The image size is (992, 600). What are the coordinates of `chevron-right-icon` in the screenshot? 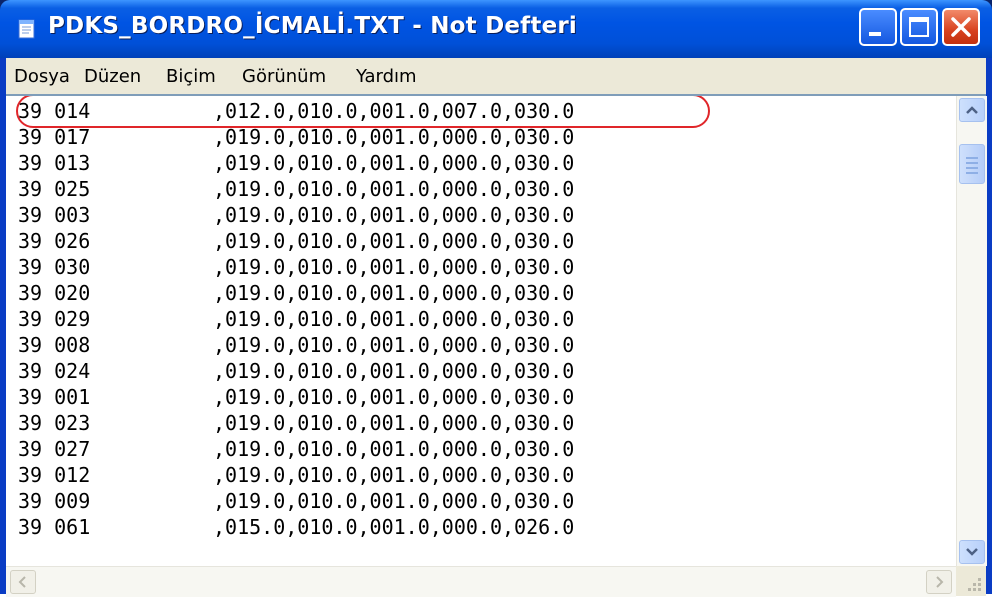 It's located at (940, 582).